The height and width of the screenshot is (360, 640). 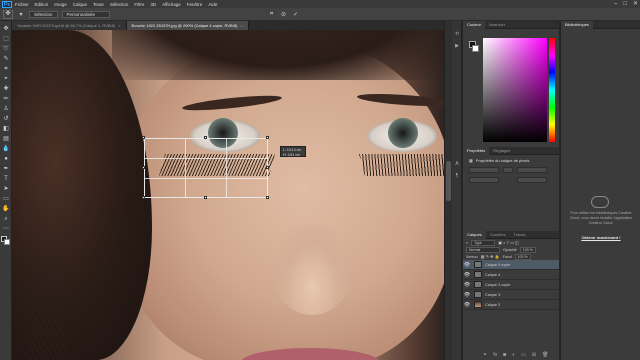 I want to click on menu-fichier: Fichier, so click(x=22, y=4).